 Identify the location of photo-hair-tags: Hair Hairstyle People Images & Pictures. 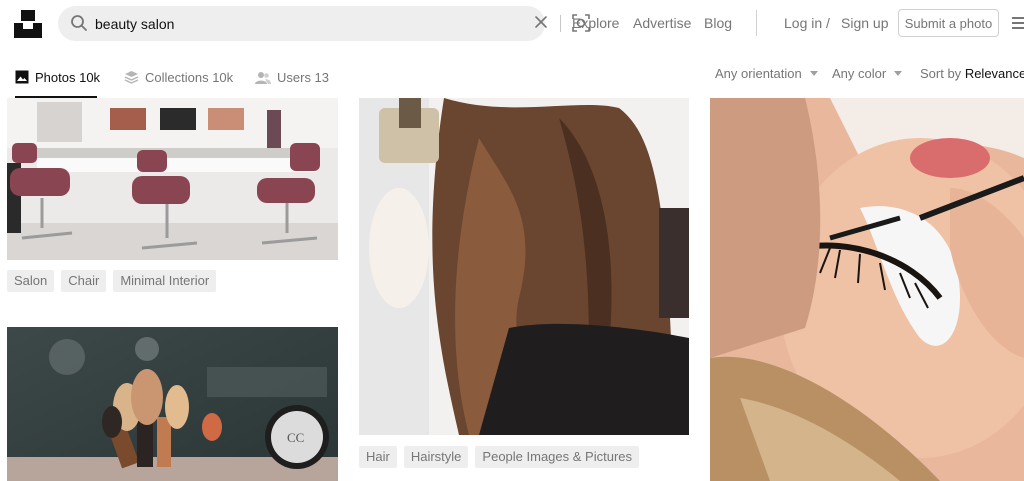
(499, 457).